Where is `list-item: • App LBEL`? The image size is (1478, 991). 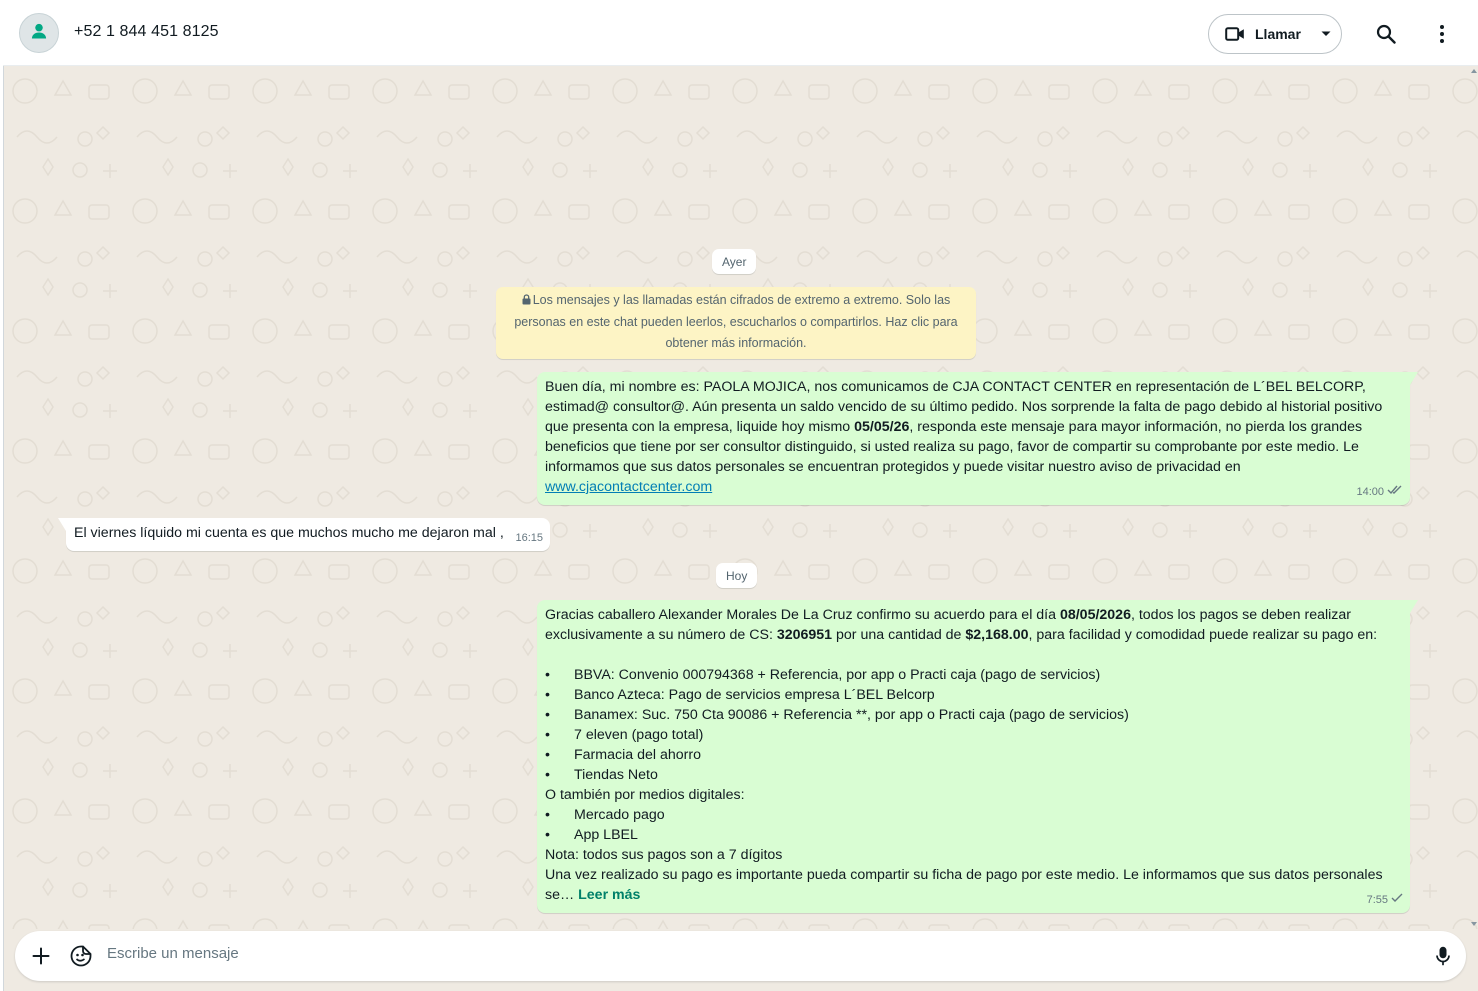 list-item: • App LBEL is located at coordinates (973, 835).